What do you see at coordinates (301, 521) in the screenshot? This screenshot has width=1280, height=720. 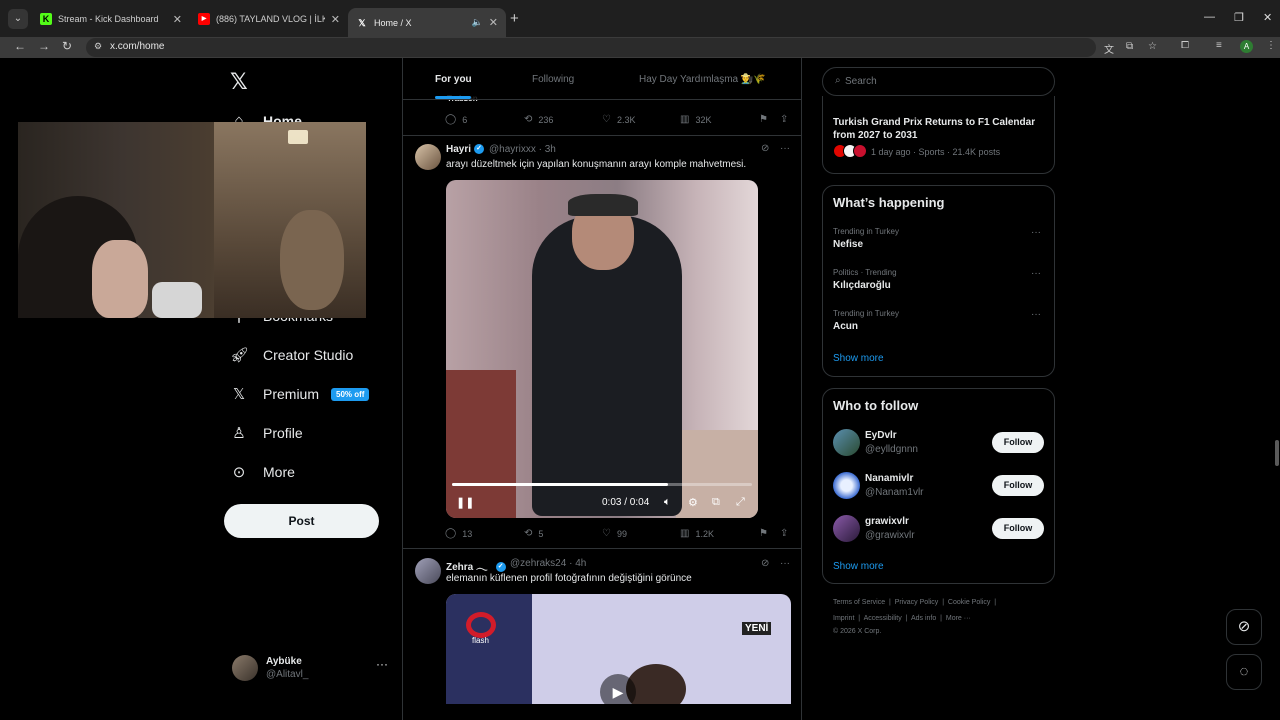 I see `post-button: Post` at bounding box center [301, 521].